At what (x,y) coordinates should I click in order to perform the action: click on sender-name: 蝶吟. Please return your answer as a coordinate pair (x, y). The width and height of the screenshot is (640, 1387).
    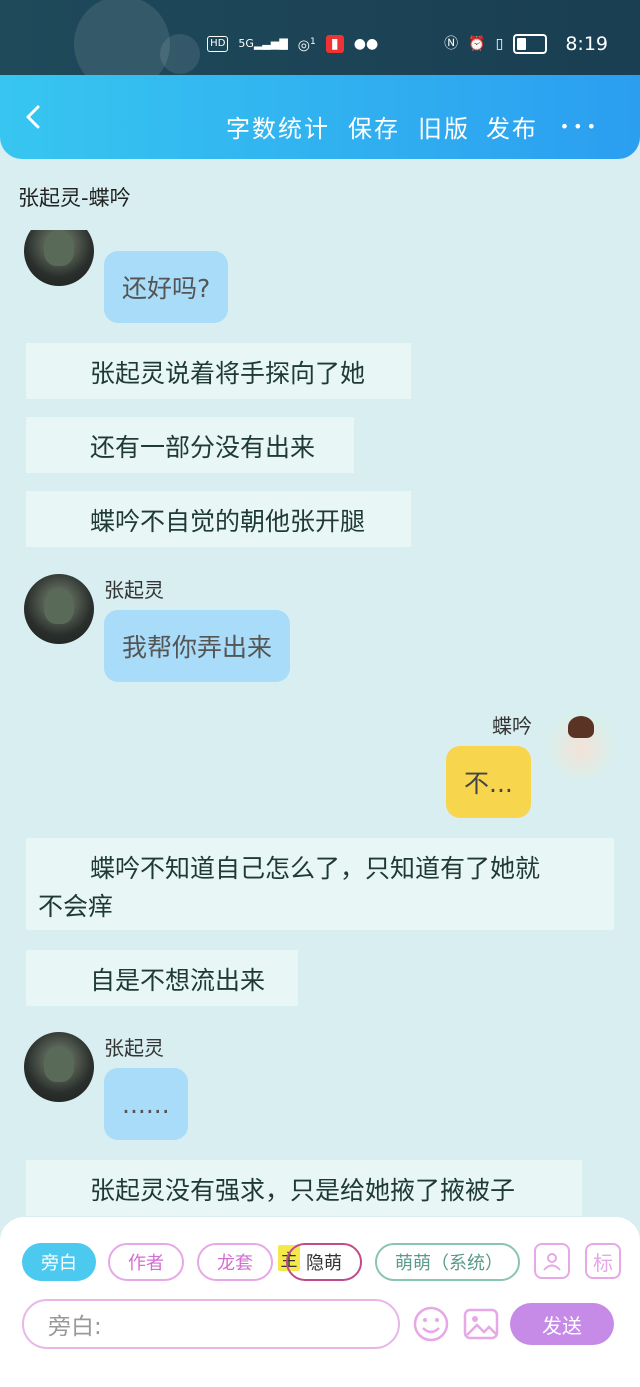
    Looking at the image, I should click on (512, 726).